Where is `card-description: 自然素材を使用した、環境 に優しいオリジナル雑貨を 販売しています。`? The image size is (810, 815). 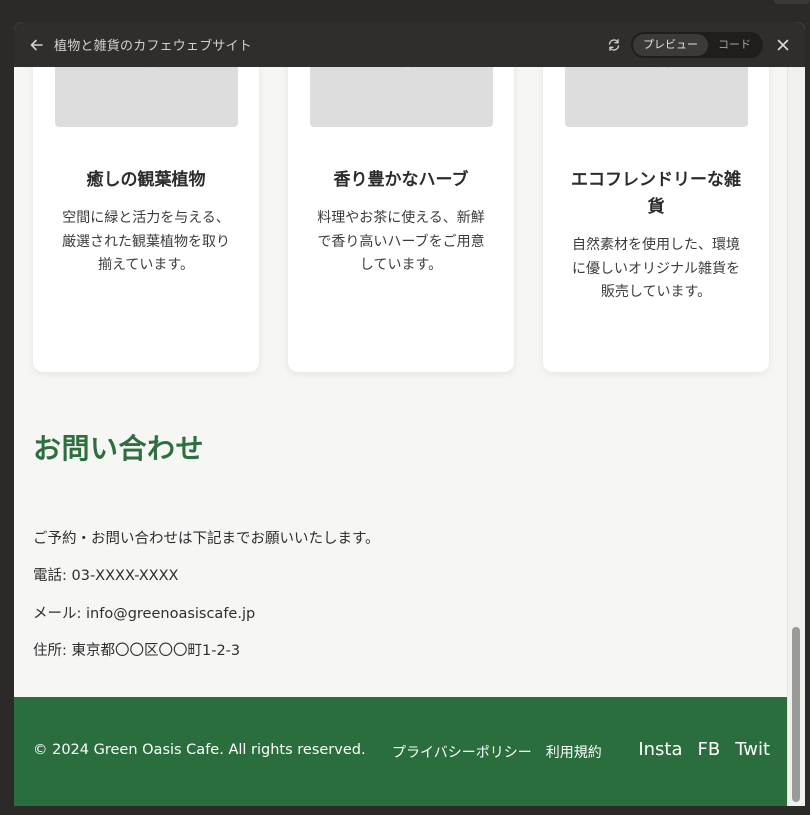 card-description: 自然素材を使用した、環境 に優しいオリジナル雑貨を 販売しています。 is located at coordinates (656, 269).